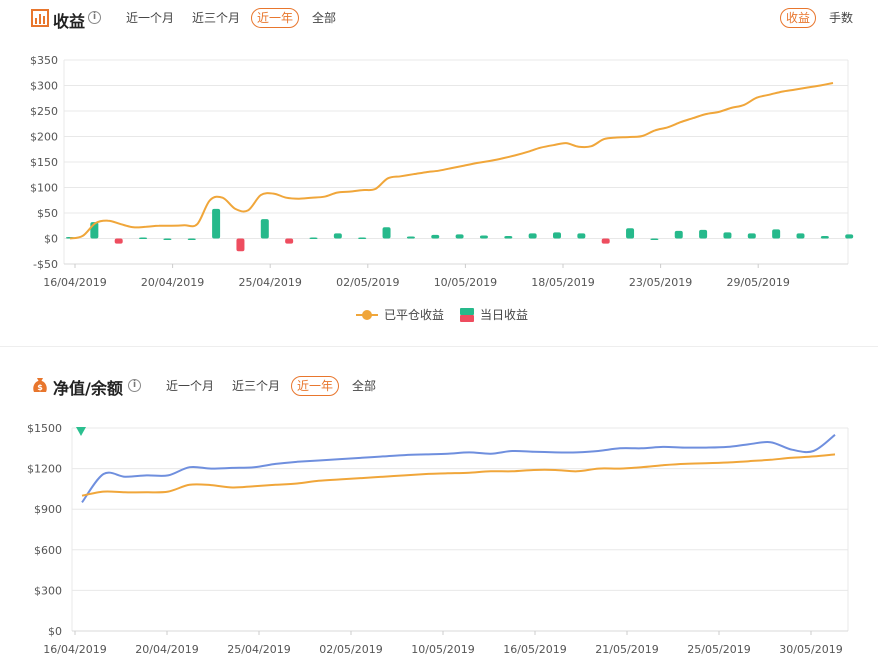  Describe the element at coordinates (44, 162) in the screenshot. I see `y-tick-label: $150` at that location.